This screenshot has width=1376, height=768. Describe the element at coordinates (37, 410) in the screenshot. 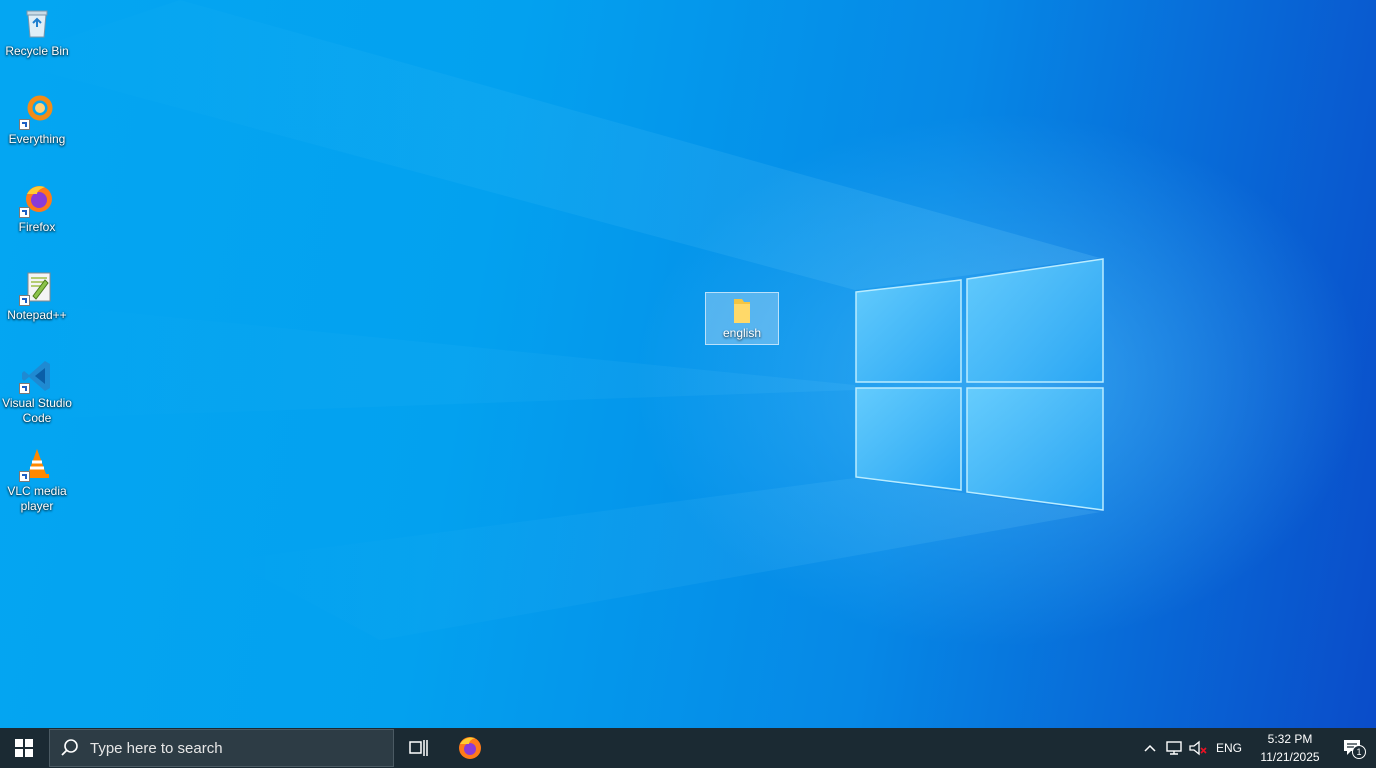

I see `desktop-icon-label: Visual Studio Code` at that location.